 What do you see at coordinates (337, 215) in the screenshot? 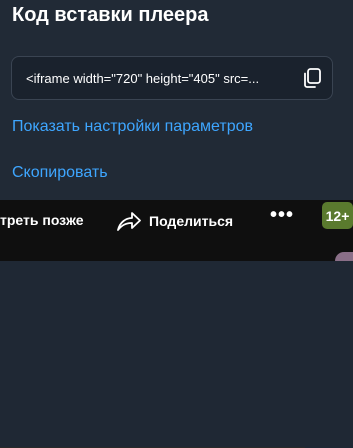
I see `age-rating-badge: 12+` at bounding box center [337, 215].